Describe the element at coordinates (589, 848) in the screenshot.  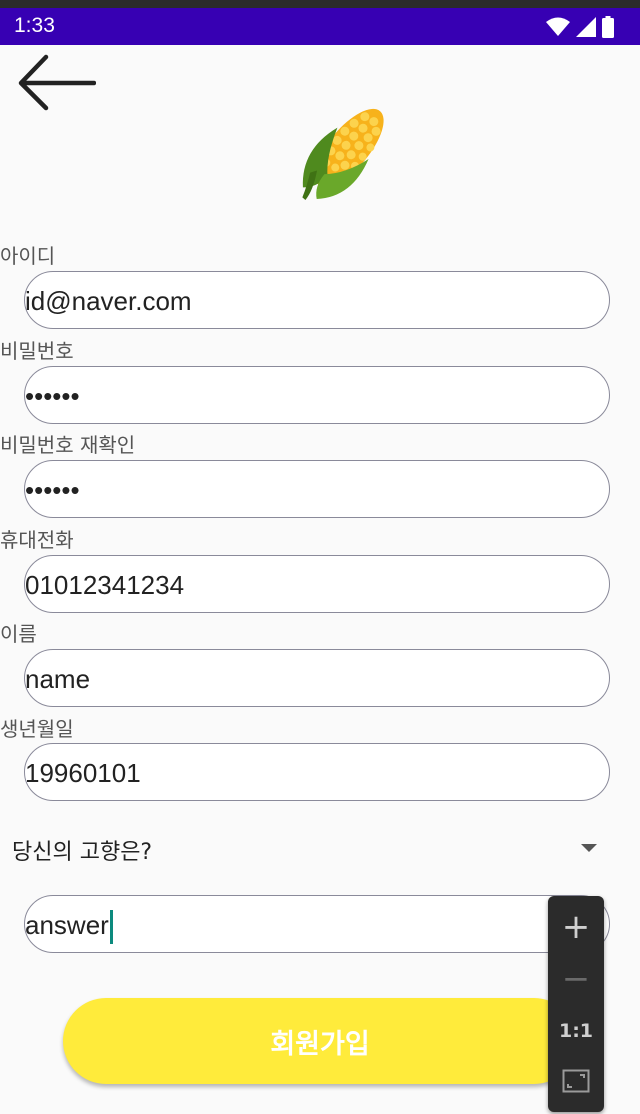
I see `triangle-down-icon` at that location.